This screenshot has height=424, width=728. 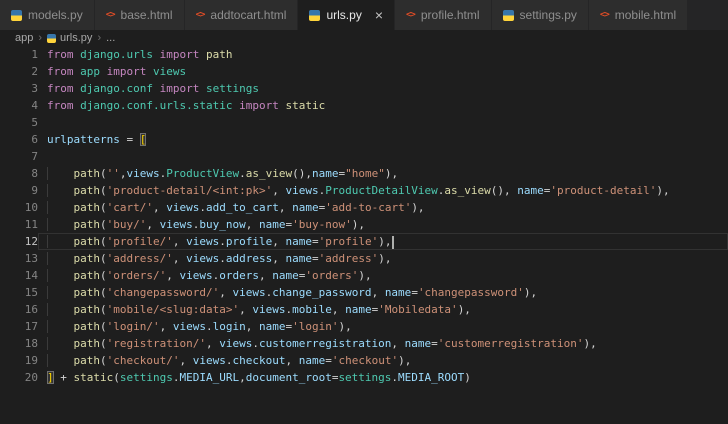 I want to click on tab-addtocart.html: <> addtocart.html, so click(x=241, y=15).